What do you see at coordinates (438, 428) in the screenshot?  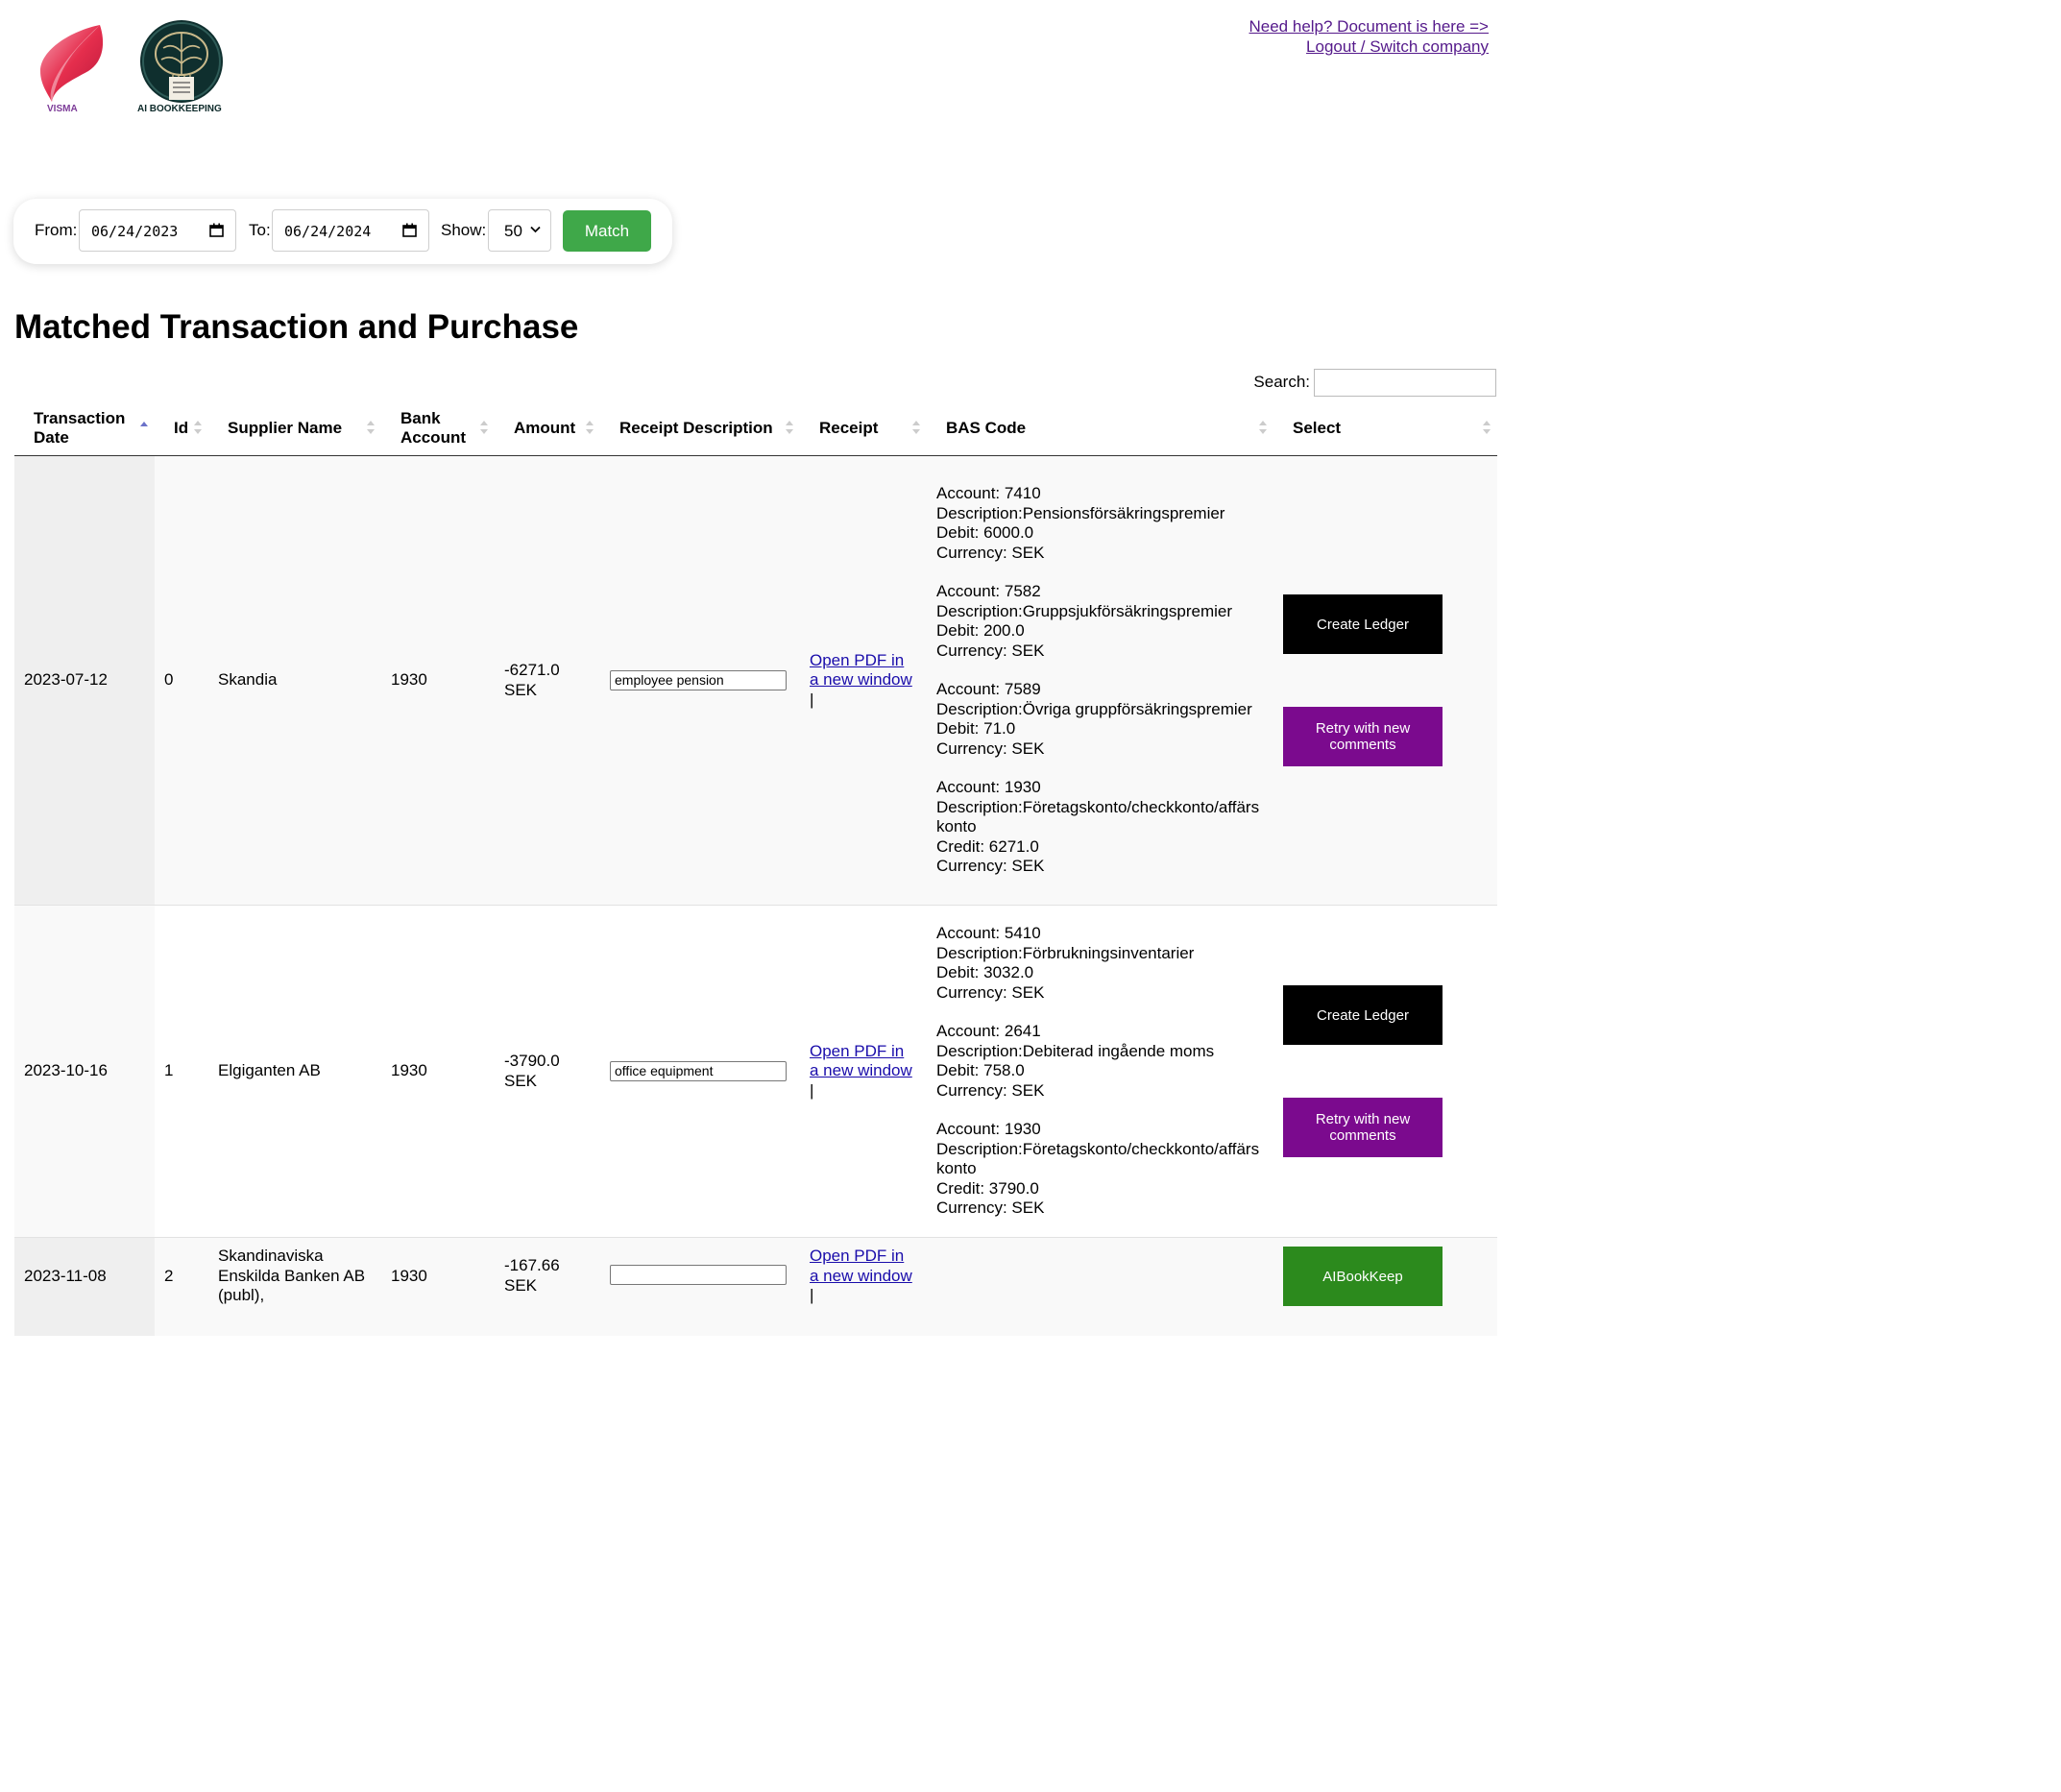 I see `col-bank-account: Bank Account` at bounding box center [438, 428].